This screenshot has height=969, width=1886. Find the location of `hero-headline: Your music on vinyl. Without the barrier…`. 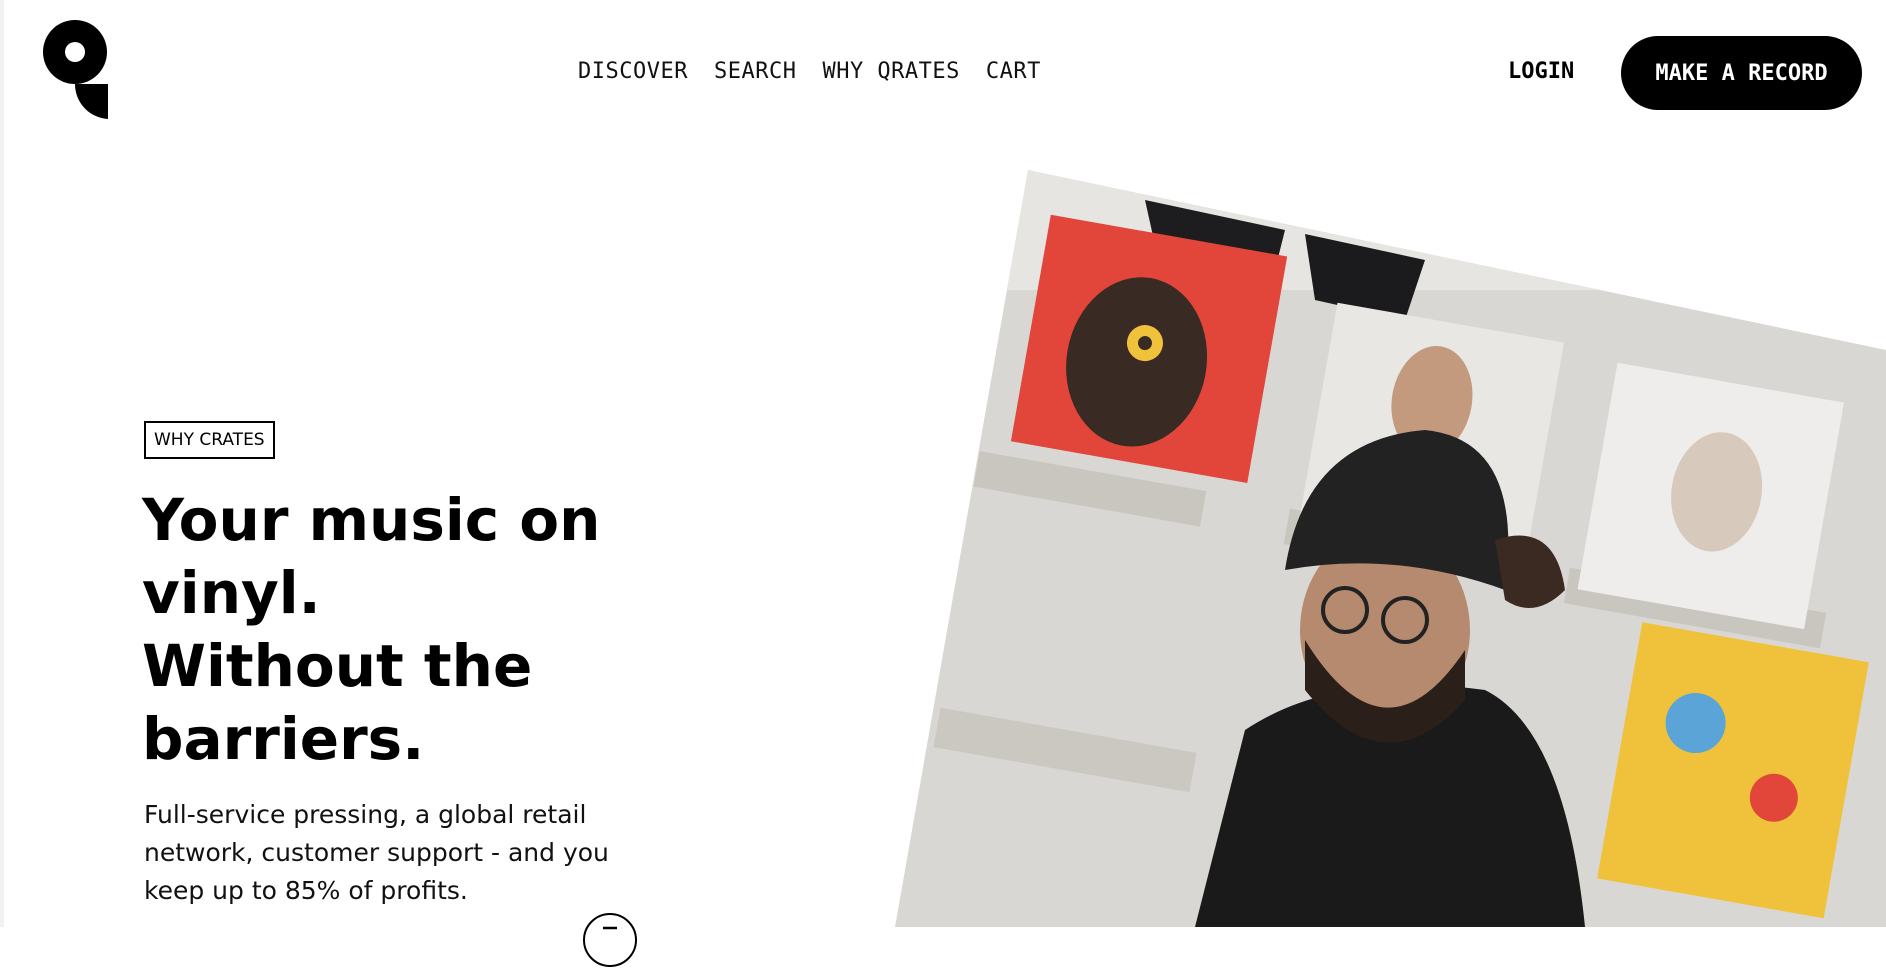

hero-headline: Your music on vinyl. Without the barrier… is located at coordinates (402, 630).